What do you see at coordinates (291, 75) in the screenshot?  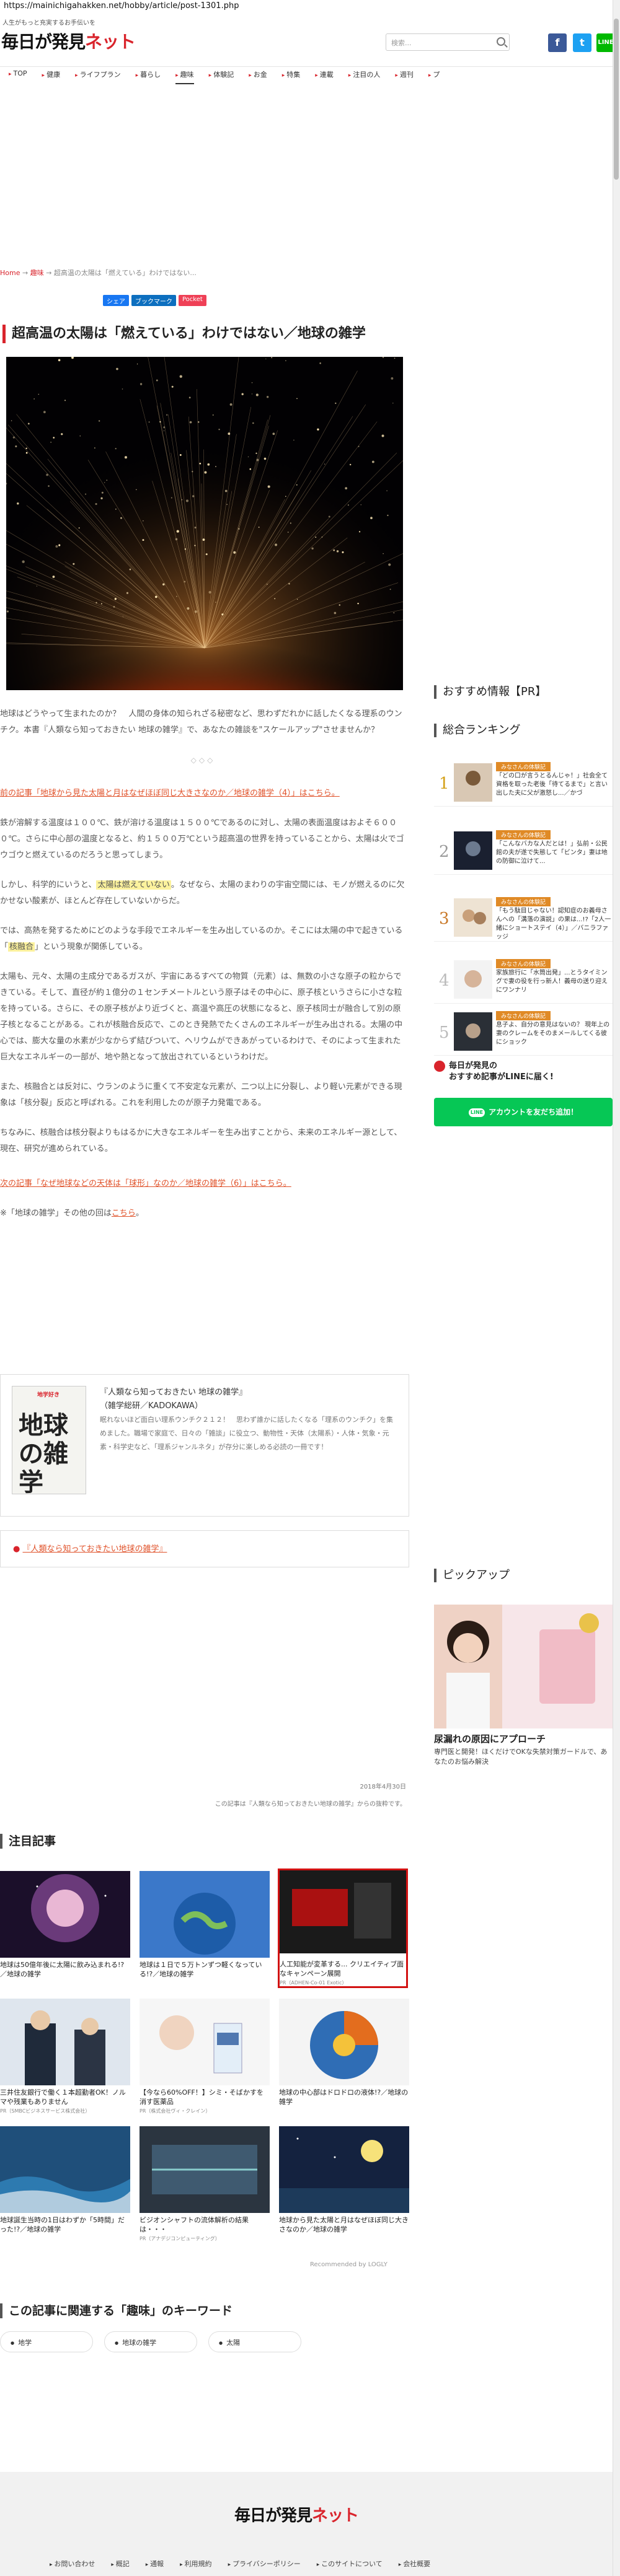 I see `nav-item-special: 特集` at bounding box center [291, 75].